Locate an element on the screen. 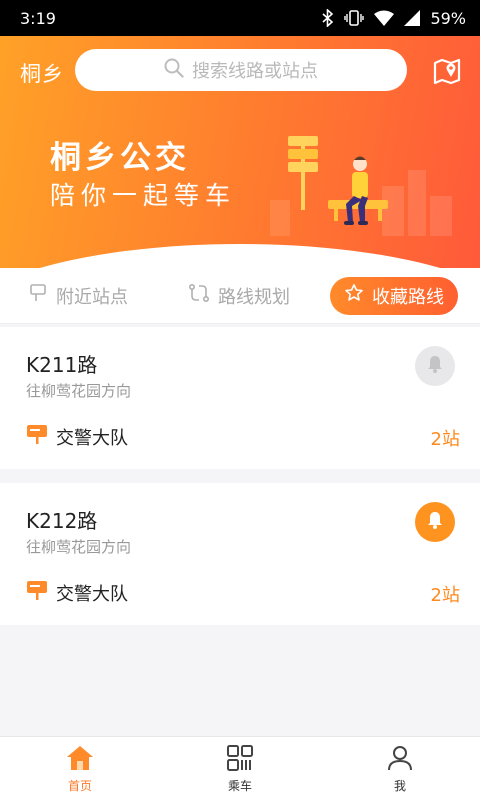 The image size is (480, 800). tab-favorite-routes: 收藏路线 is located at coordinates (394, 295).